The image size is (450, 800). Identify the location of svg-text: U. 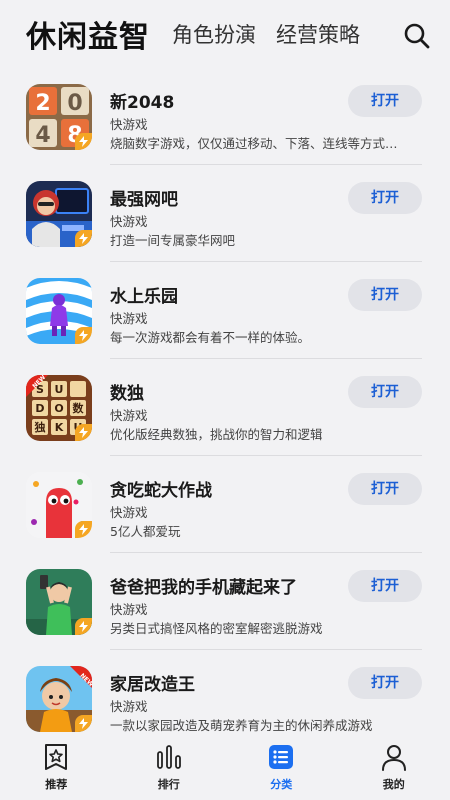
(59, 389).